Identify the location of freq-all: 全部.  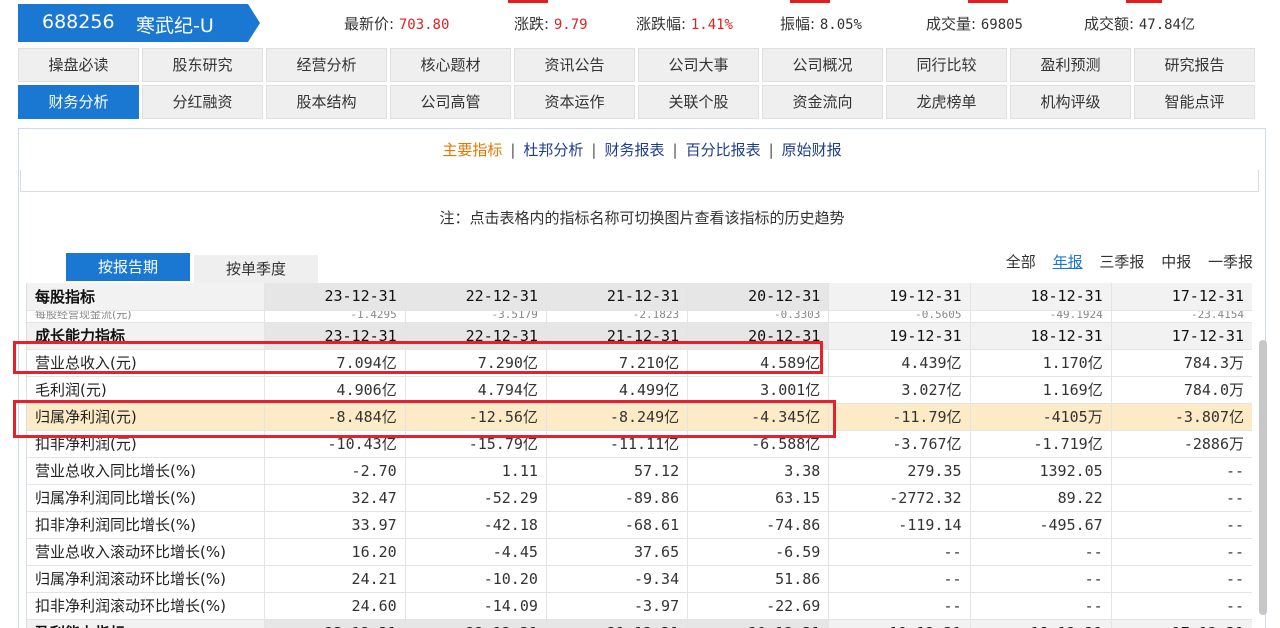
(1021, 262).